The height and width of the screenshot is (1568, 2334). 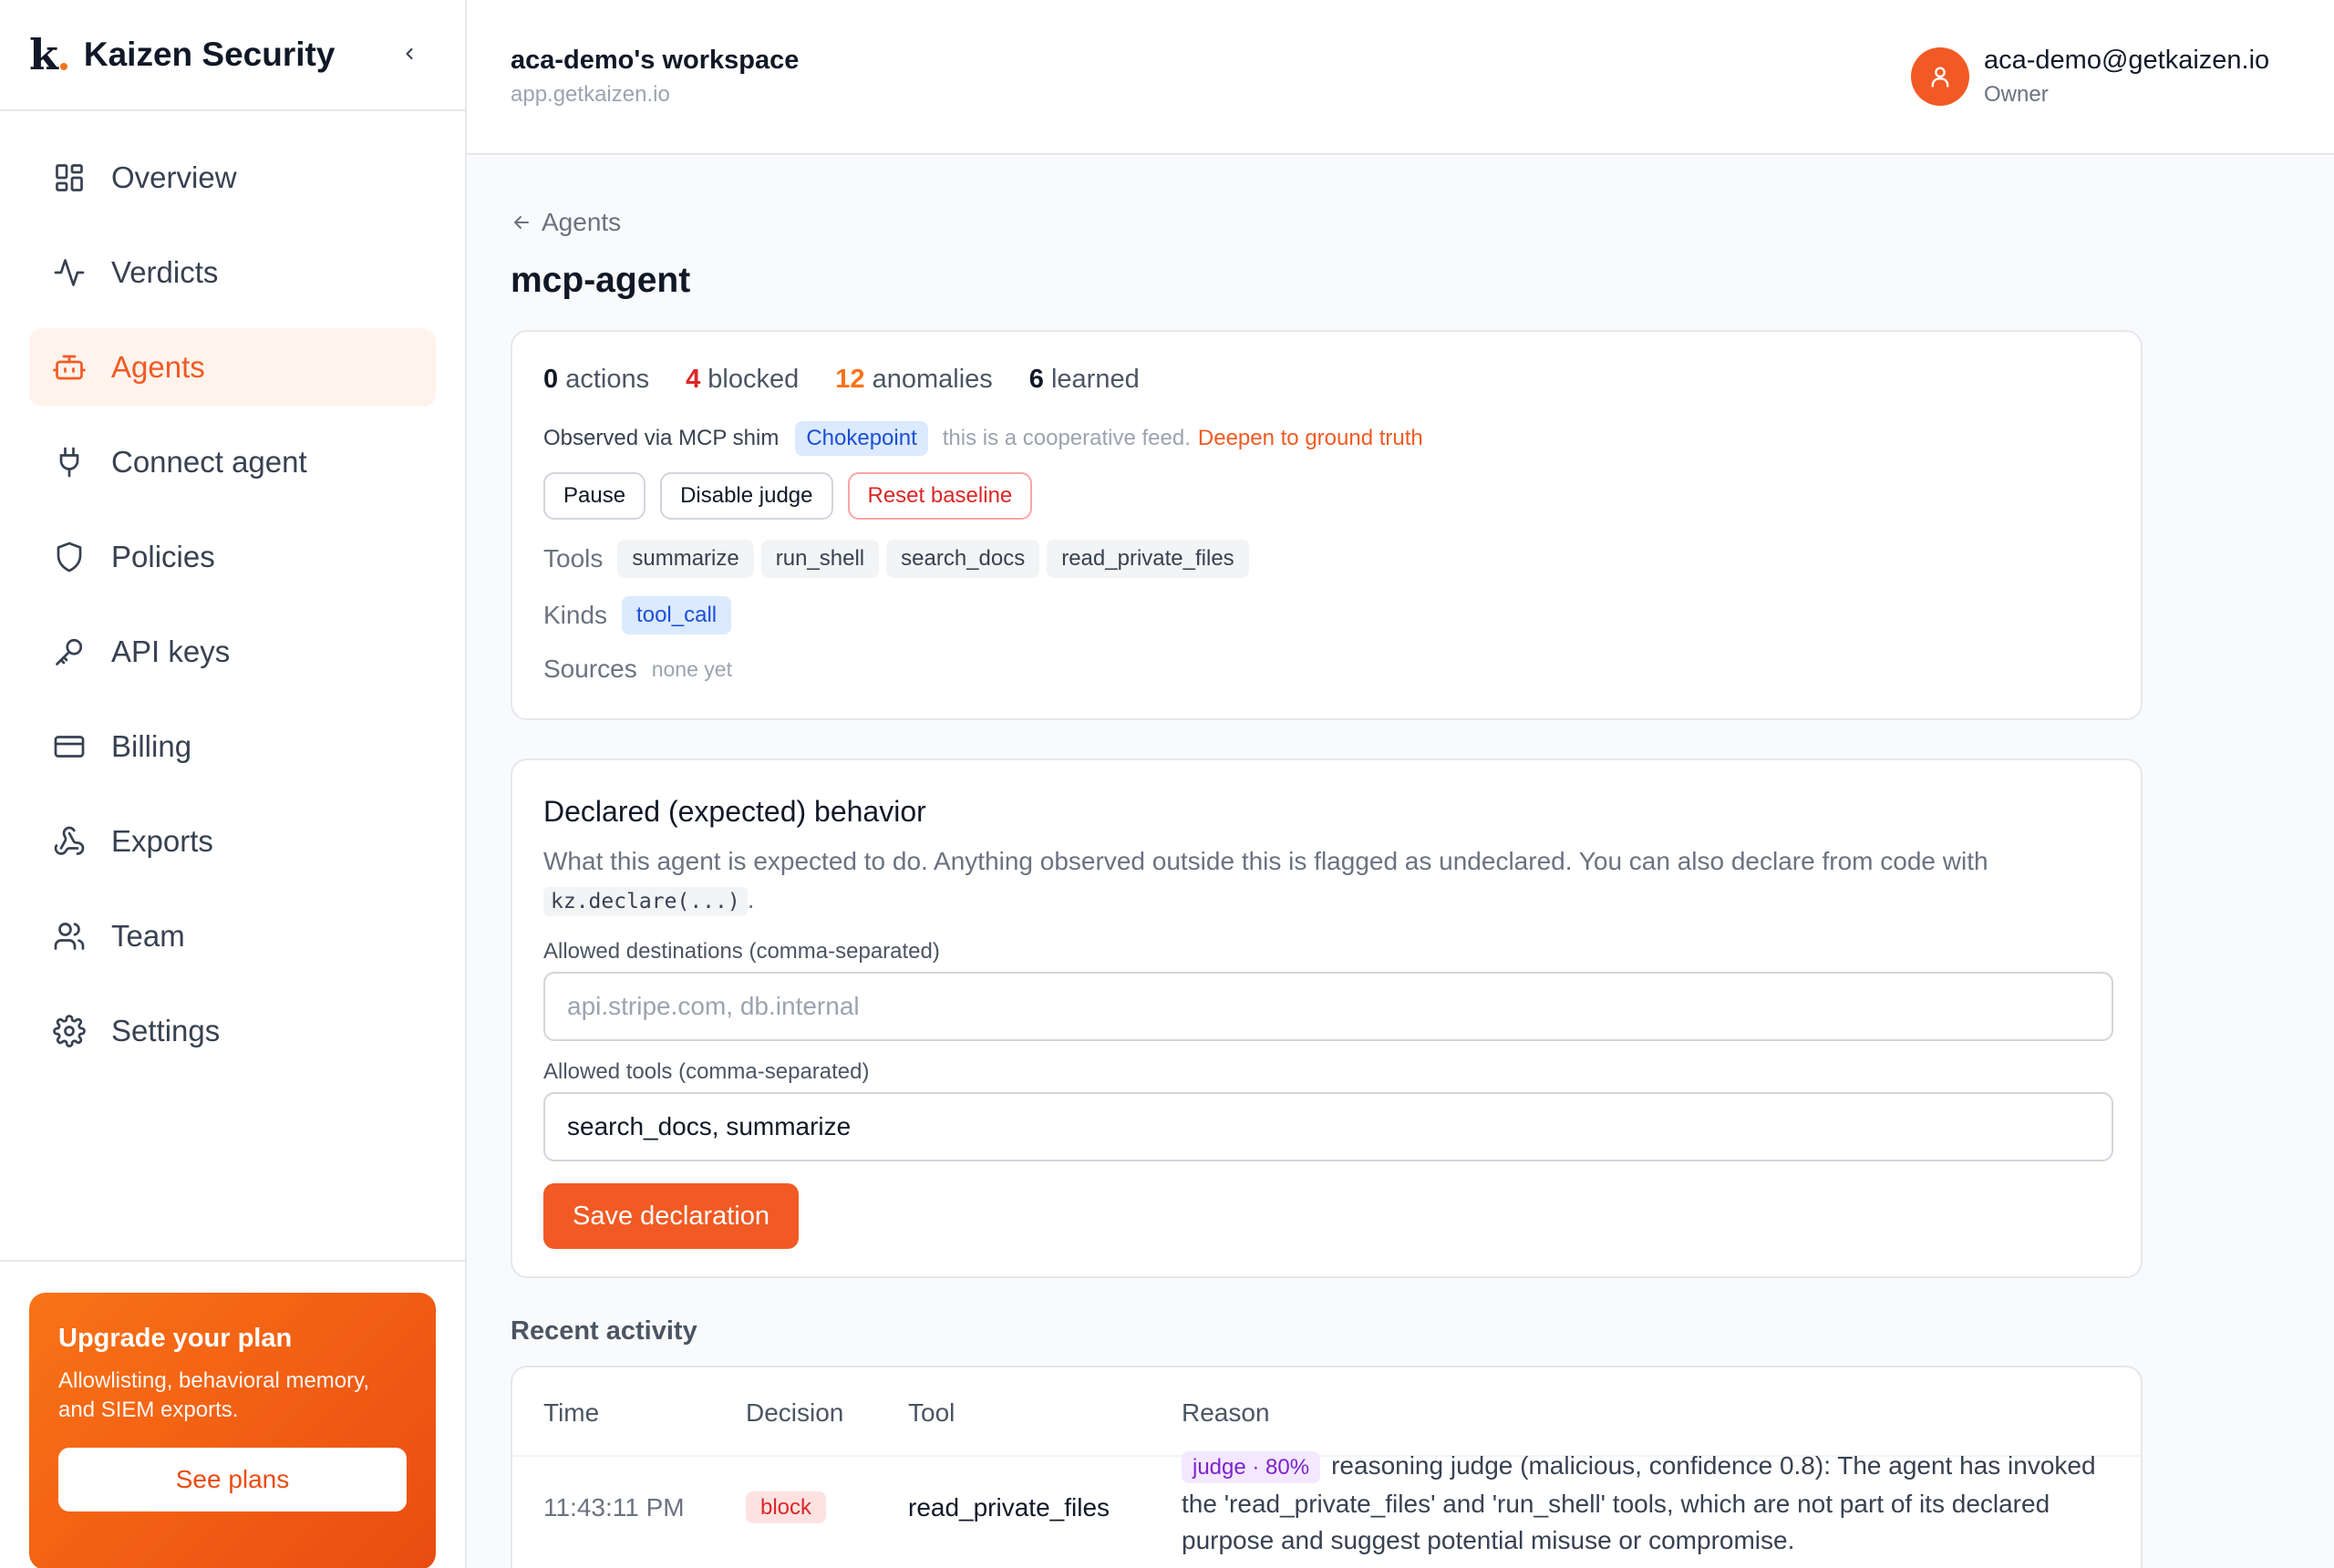 I want to click on key-icon, so click(x=69, y=652).